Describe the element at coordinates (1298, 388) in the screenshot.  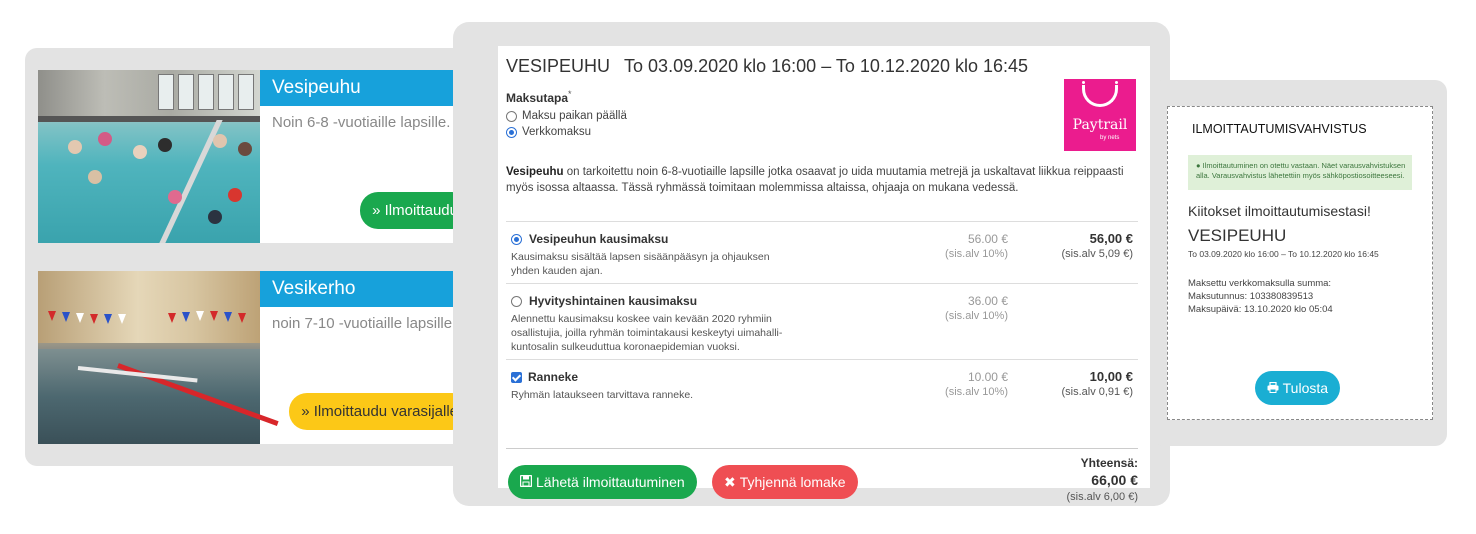
I see `print-button: Tulosta` at that location.